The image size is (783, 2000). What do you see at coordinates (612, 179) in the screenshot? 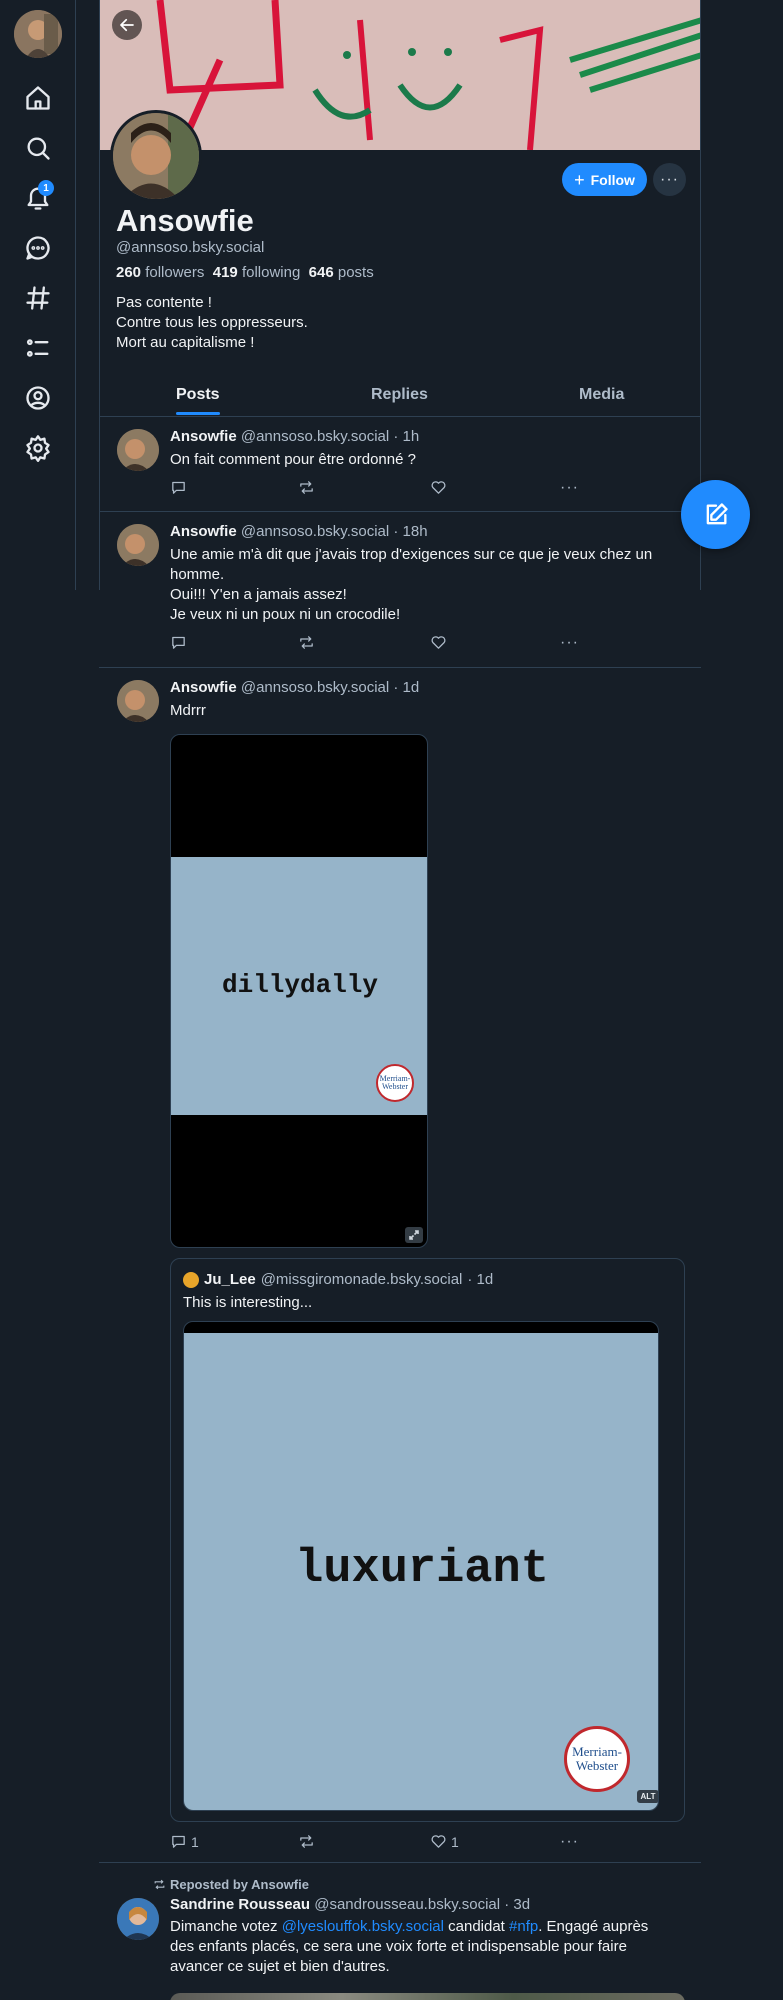
I see `follow-label: Follow` at bounding box center [612, 179].